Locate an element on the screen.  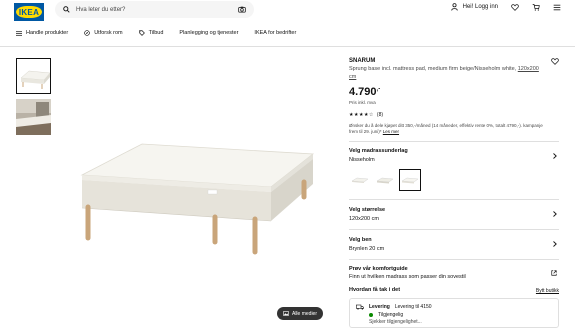
search-placeholder: Hva leter du etter? is located at coordinates (101, 9).